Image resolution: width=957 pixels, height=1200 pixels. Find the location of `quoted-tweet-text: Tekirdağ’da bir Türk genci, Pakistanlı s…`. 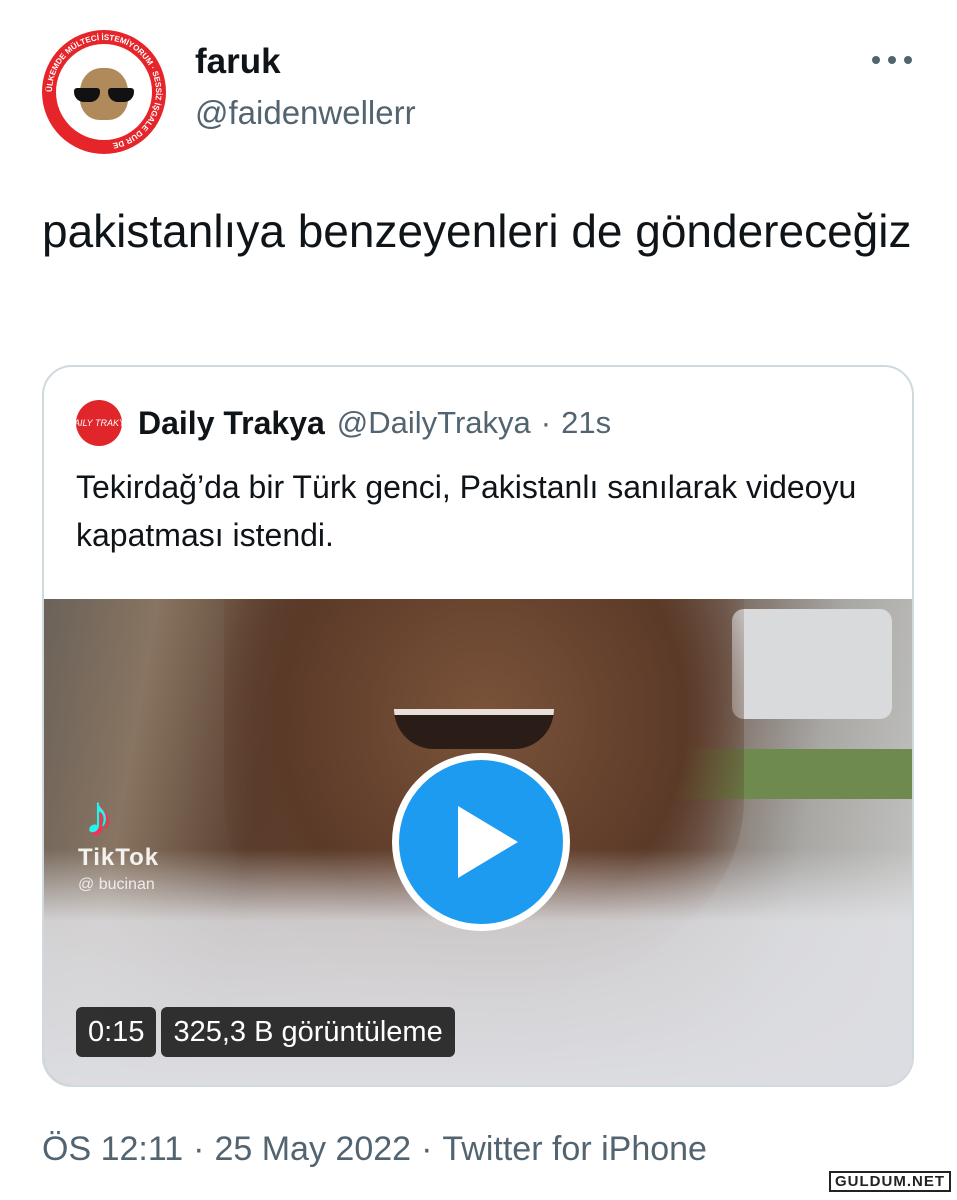

quoted-tweet-text: Tekirdağ’da bir Türk genci, Pakistanlı s… is located at coordinates (466, 511).